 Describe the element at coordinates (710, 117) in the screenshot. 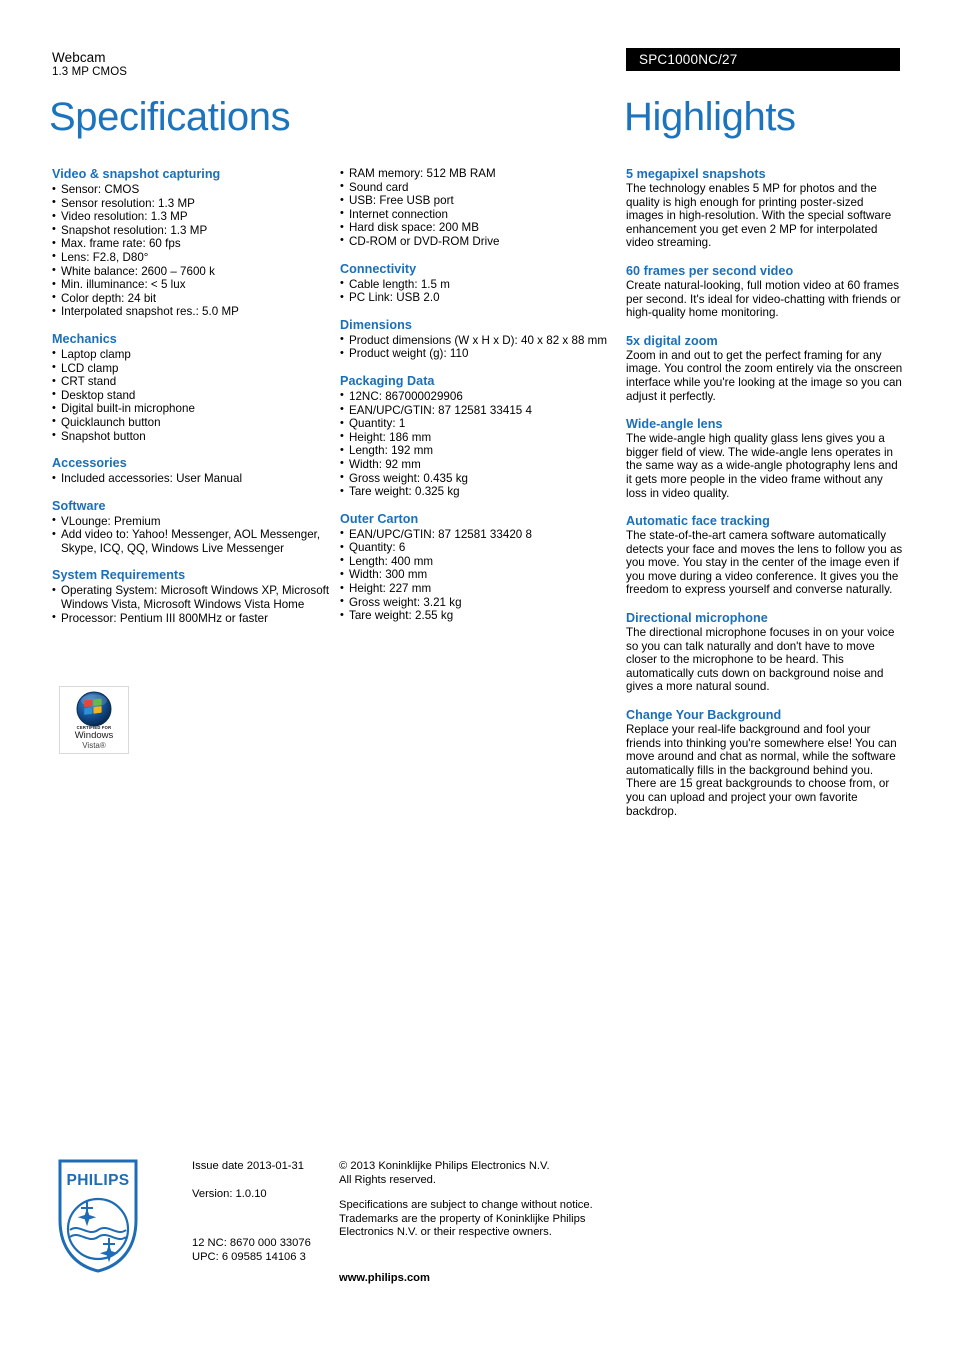

I see `page-title-highlights: Highlights` at that location.